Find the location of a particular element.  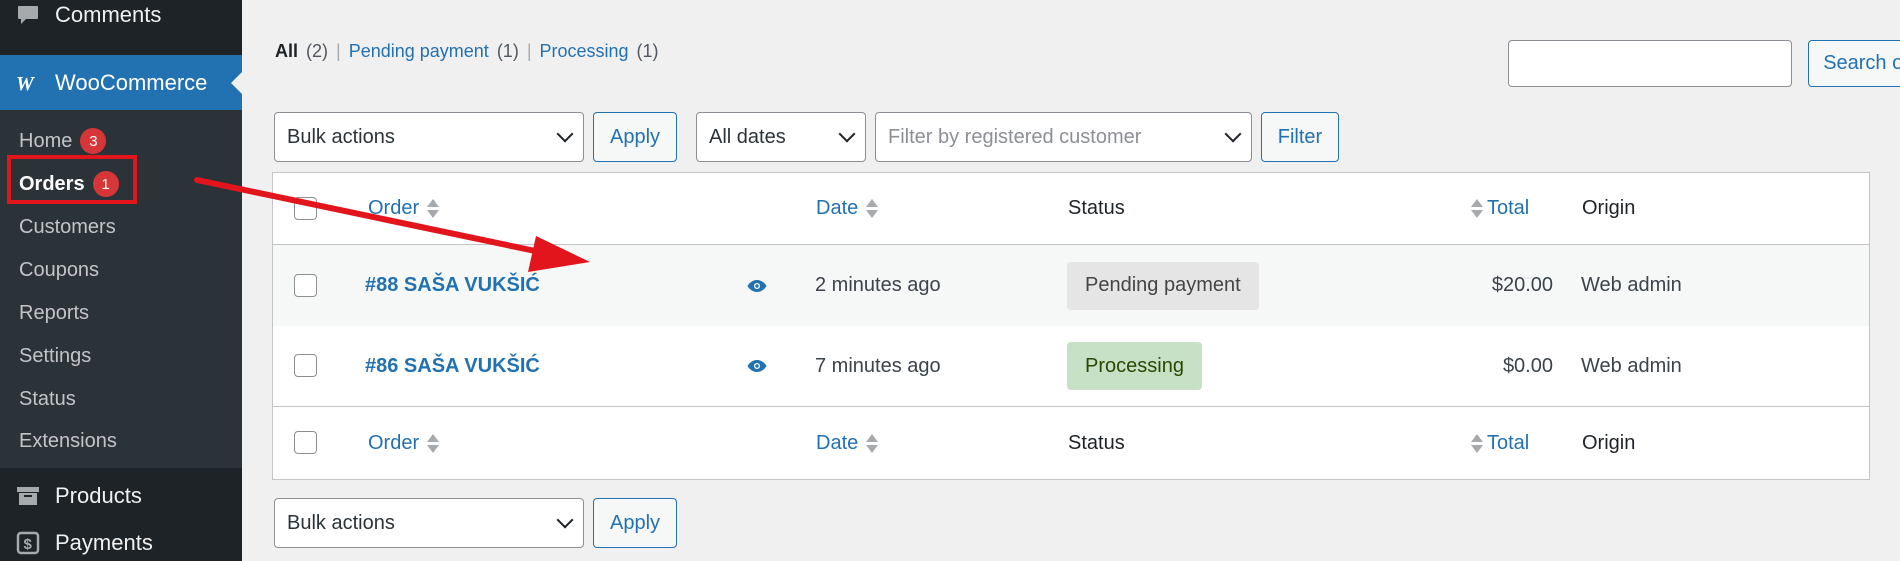

dollar-icon: $ is located at coordinates (27, 543).